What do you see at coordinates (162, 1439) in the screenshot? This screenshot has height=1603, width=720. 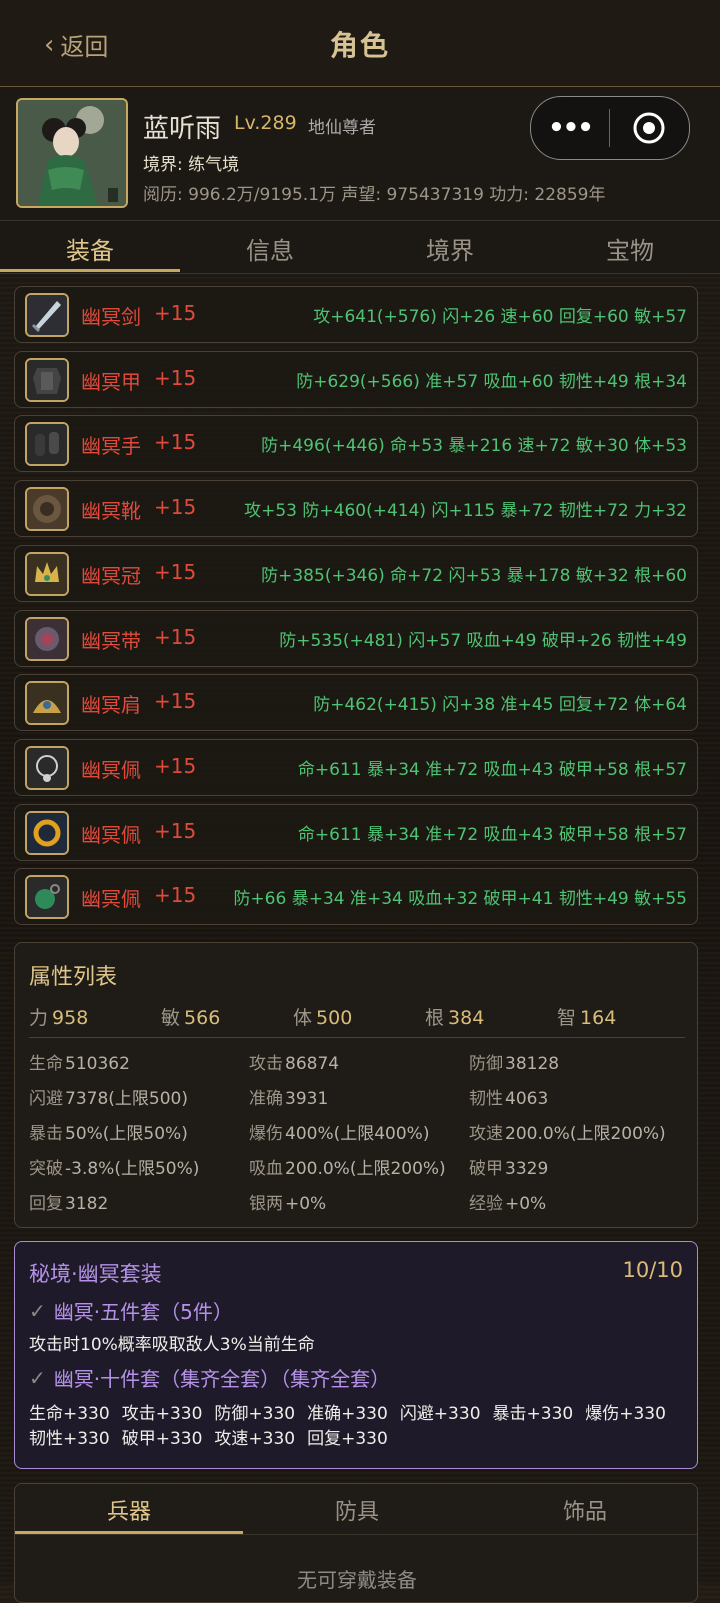 I see `bonus-item: 破甲+330` at bounding box center [162, 1439].